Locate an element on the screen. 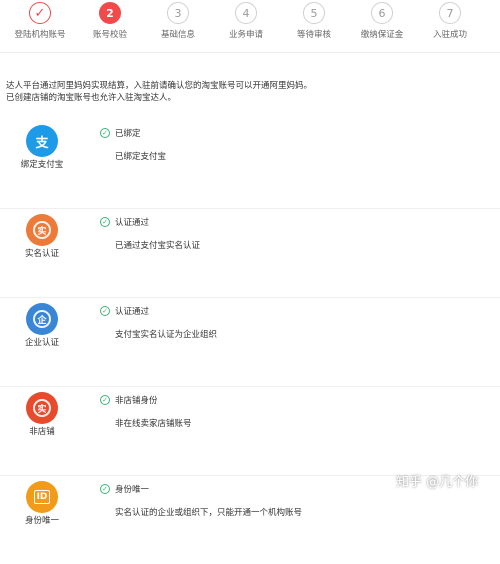 The width and height of the screenshot is (500, 564). check-status: 已绑定 is located at coordinates (128, 134).